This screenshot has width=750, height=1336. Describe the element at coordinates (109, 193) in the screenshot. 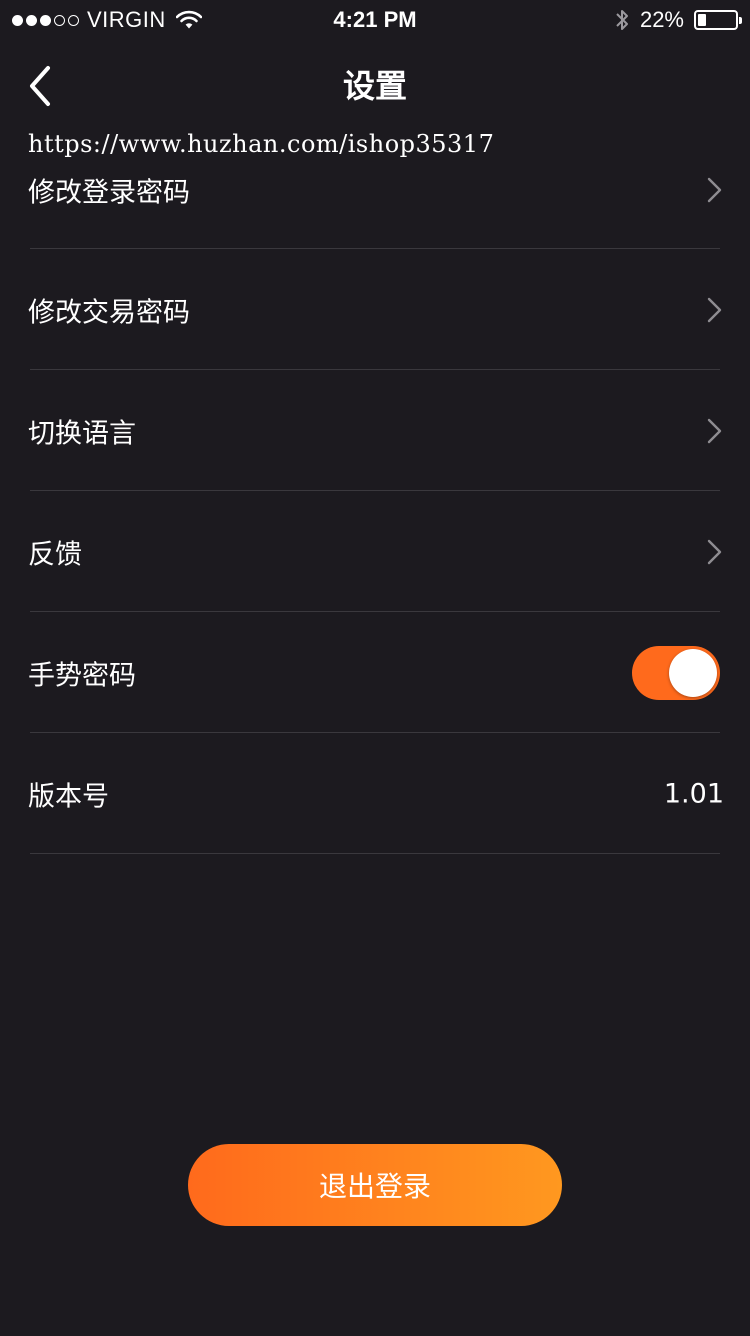

I see `settings-row-label: 修改登录密码` at that location.